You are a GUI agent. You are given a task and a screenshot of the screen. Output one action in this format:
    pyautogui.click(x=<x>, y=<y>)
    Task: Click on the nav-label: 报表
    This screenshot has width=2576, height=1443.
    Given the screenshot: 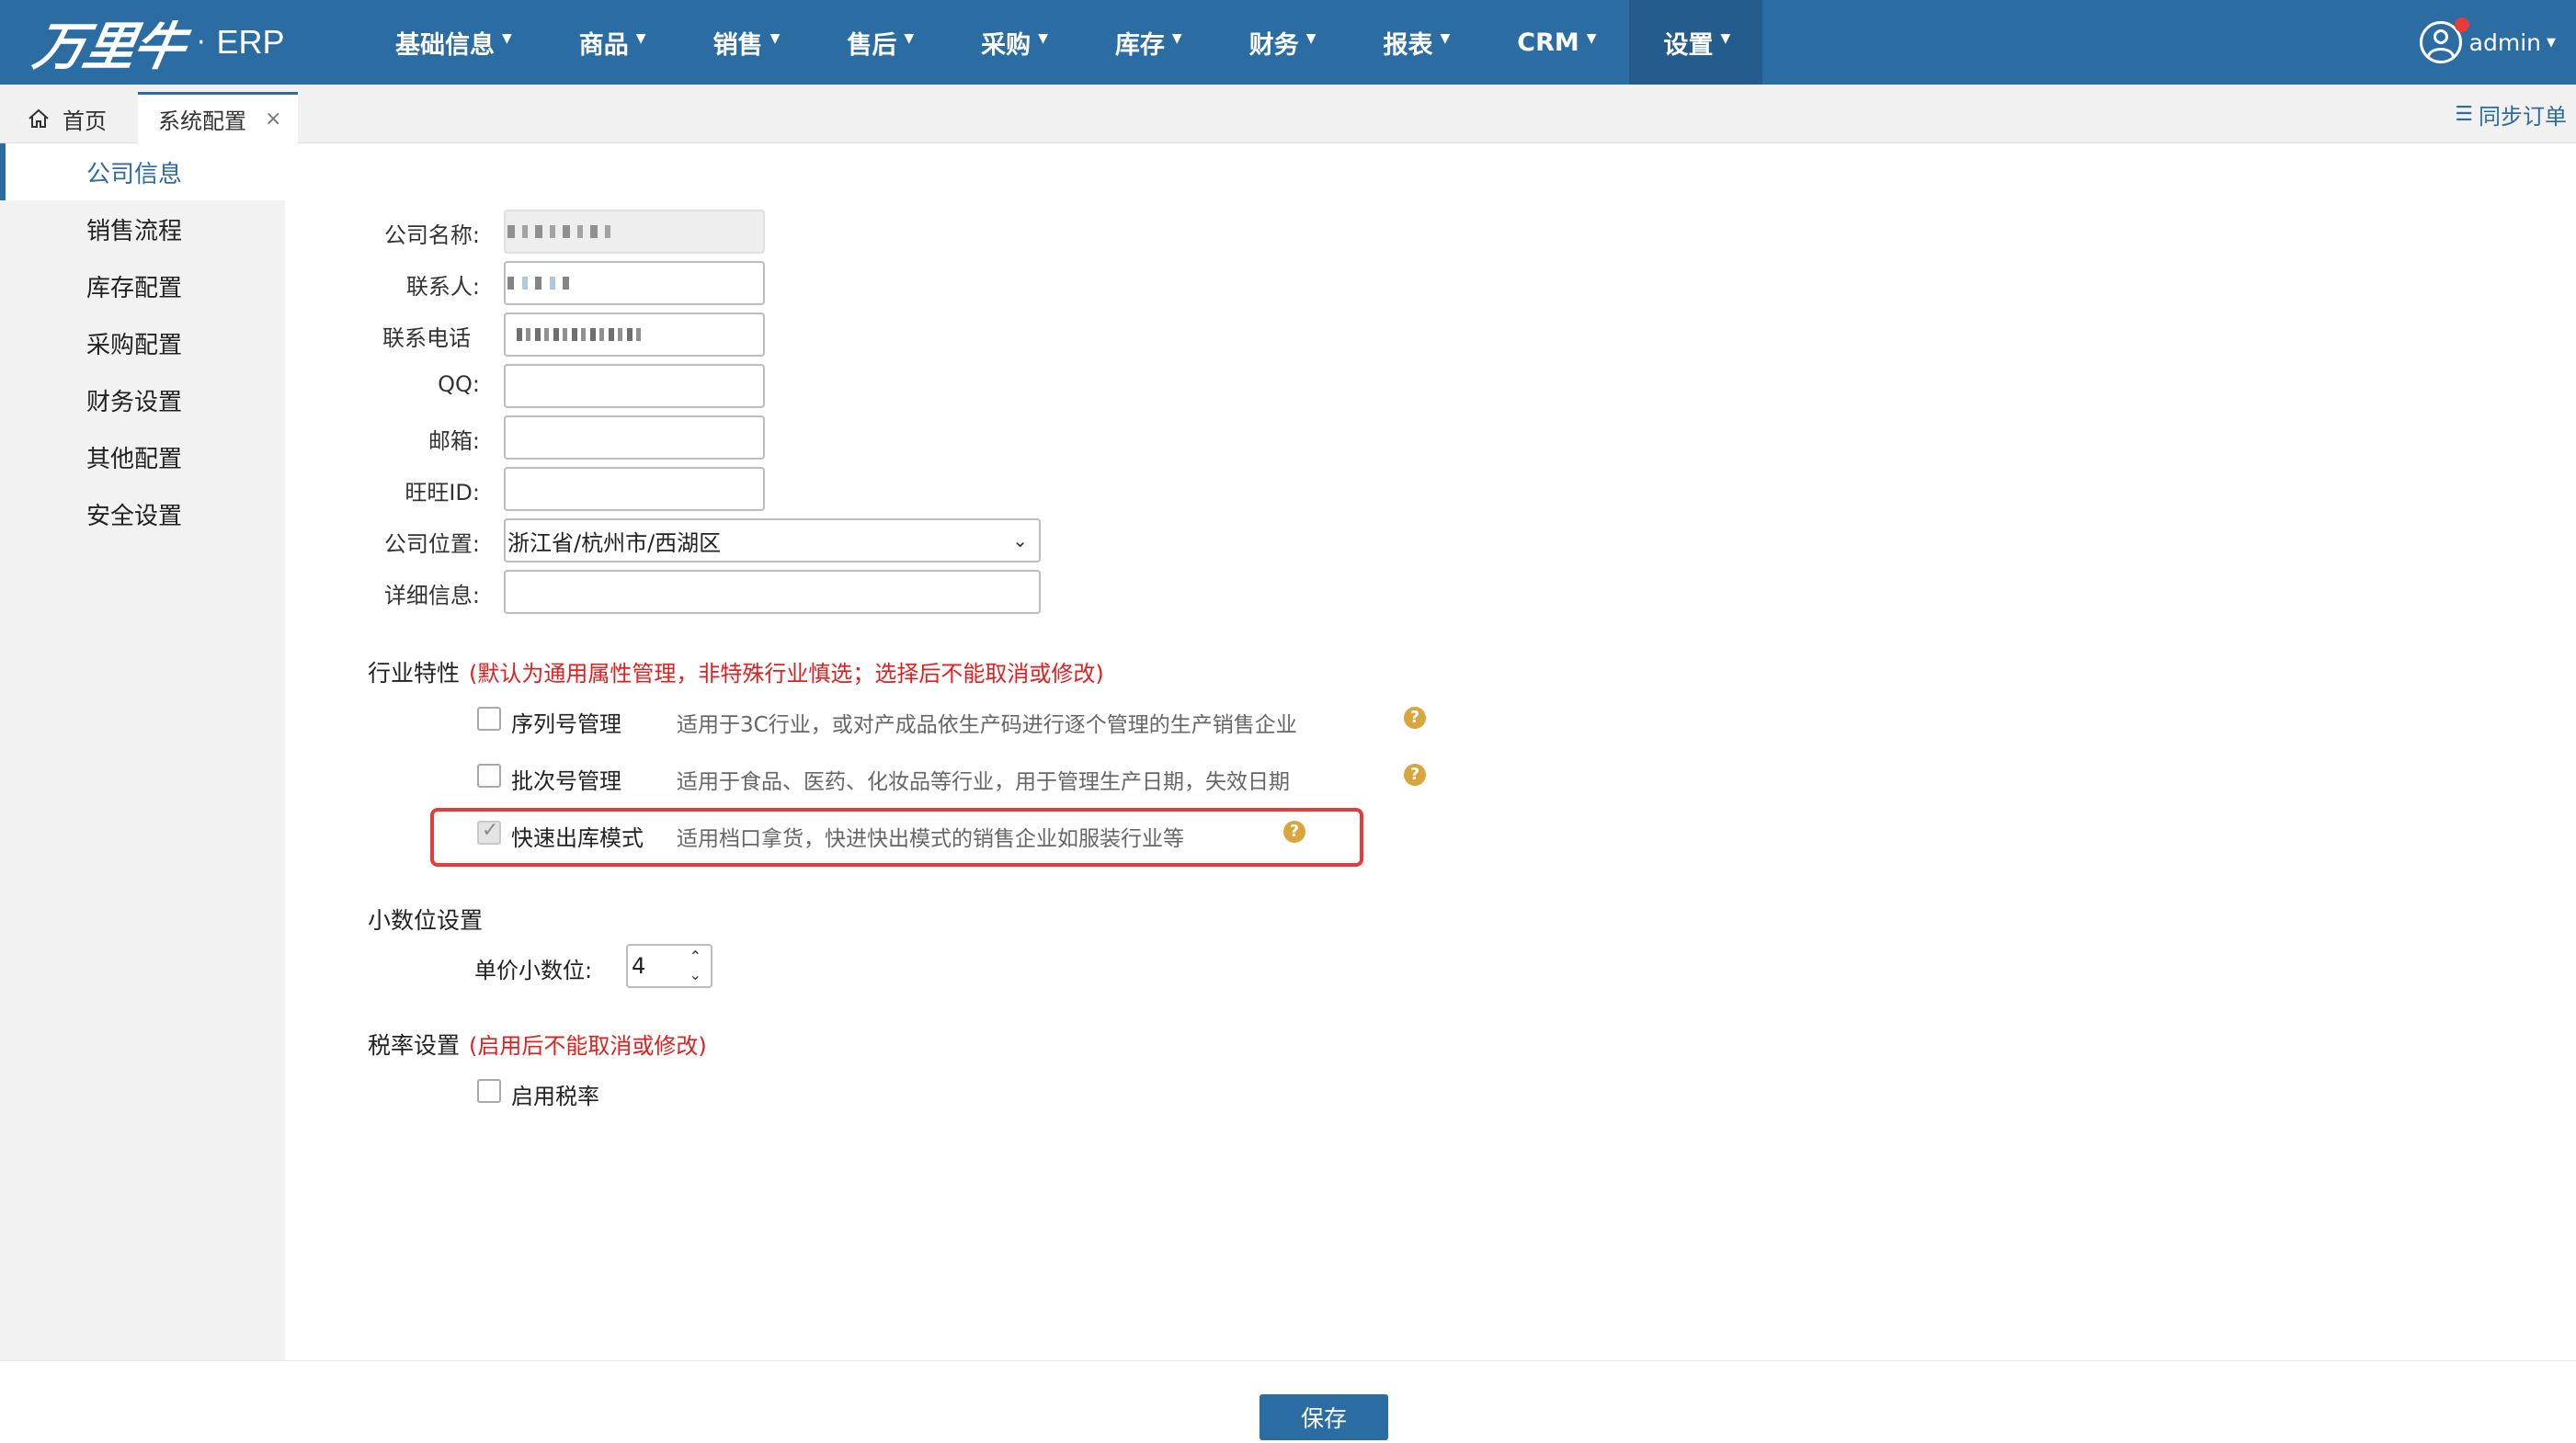 What is the action you would take?
    pyautogui.click(x=1408, y=45)
    